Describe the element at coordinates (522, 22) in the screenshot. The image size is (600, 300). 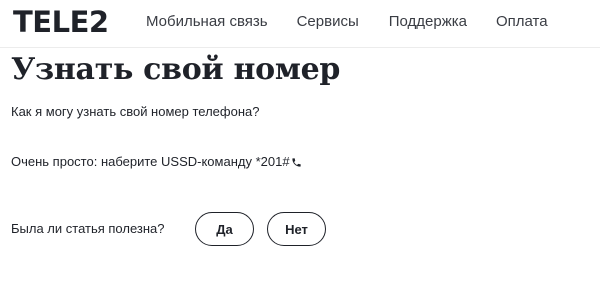
I see `nav-item-payment: Оплата` at that location.